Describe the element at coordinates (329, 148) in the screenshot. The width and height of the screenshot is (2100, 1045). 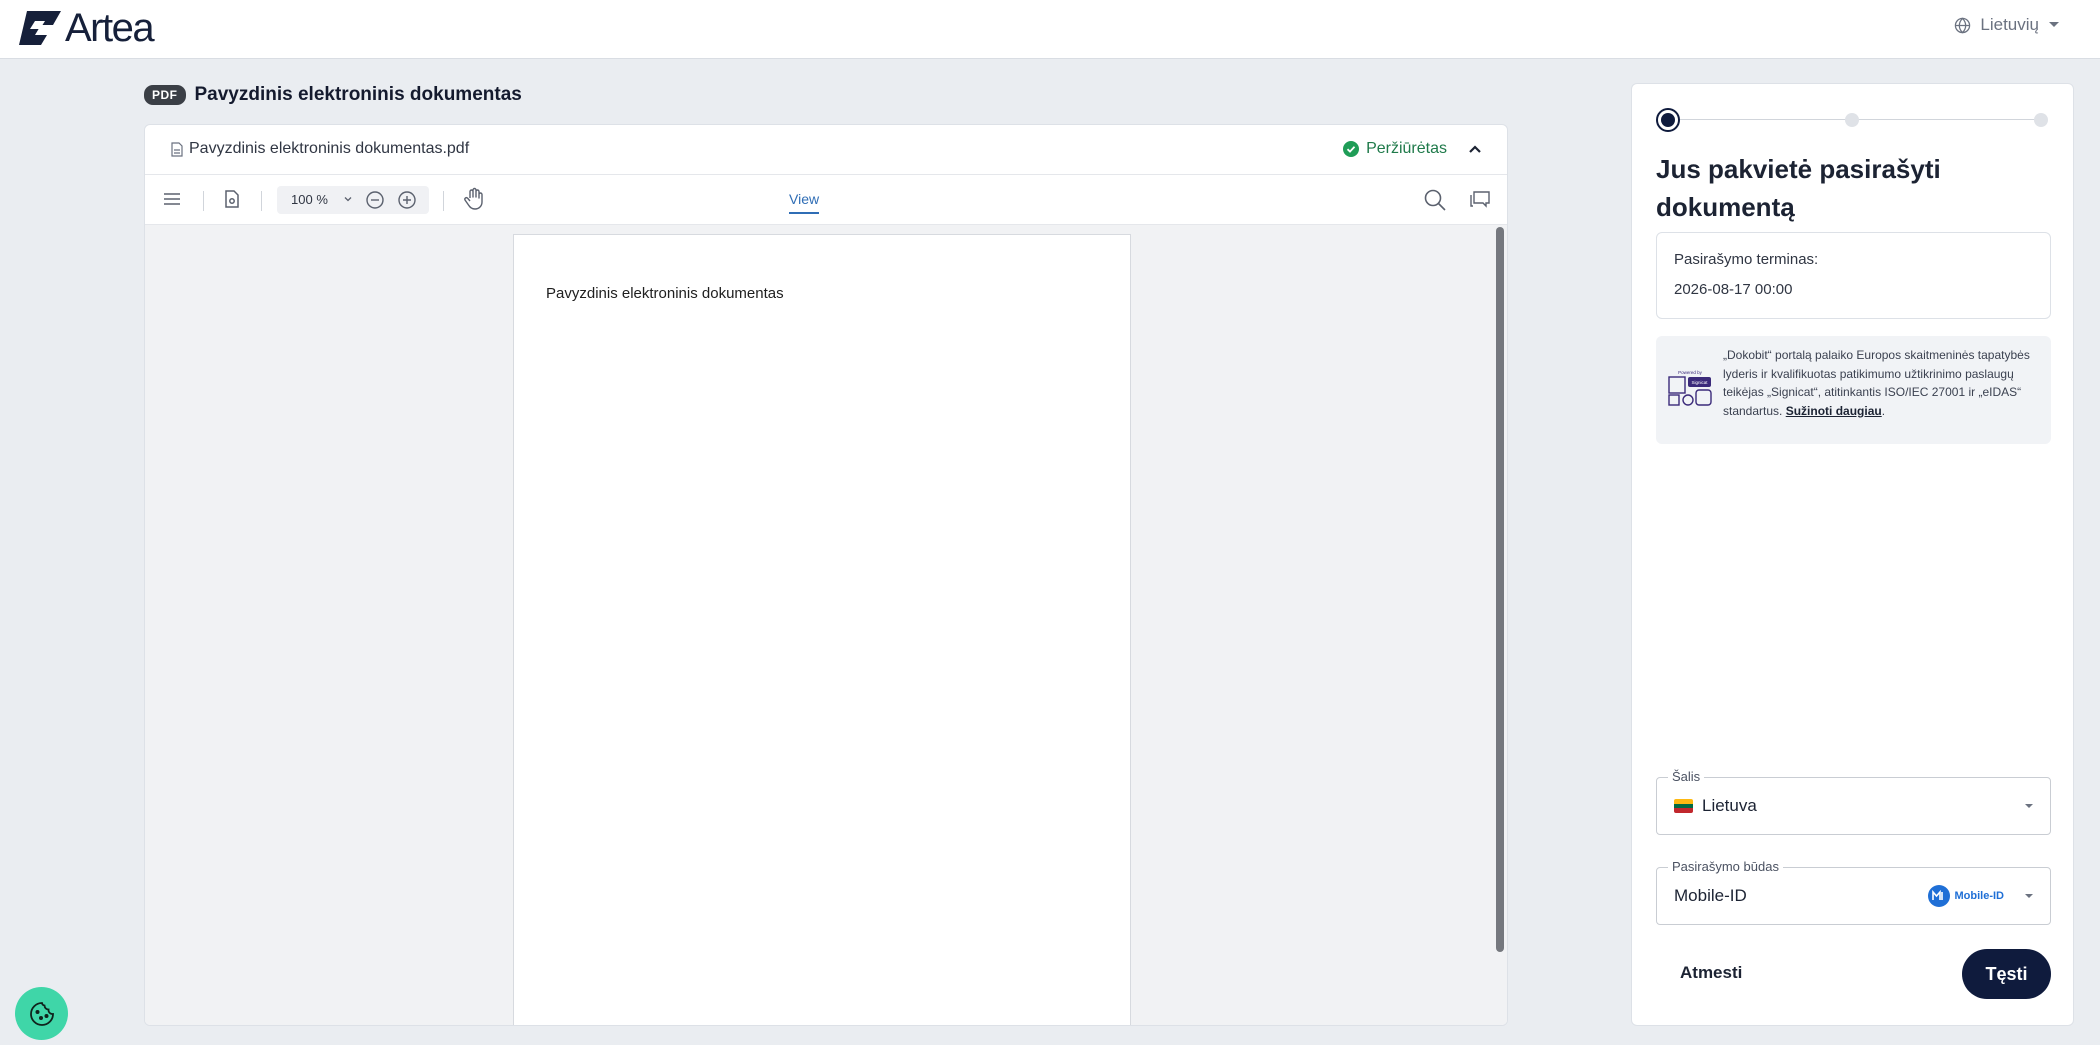
I see `file-name-label: Pavyzdinis elektroninis dokumentas.pdf` at that location.